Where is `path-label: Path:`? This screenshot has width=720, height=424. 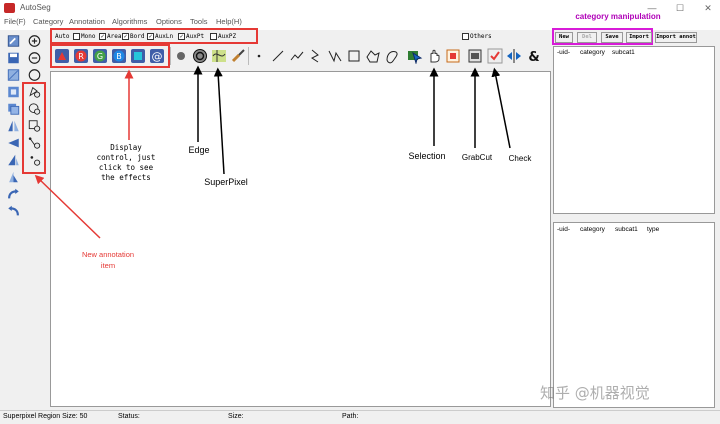 path-label: Path: is located at coordinates (350, 416).